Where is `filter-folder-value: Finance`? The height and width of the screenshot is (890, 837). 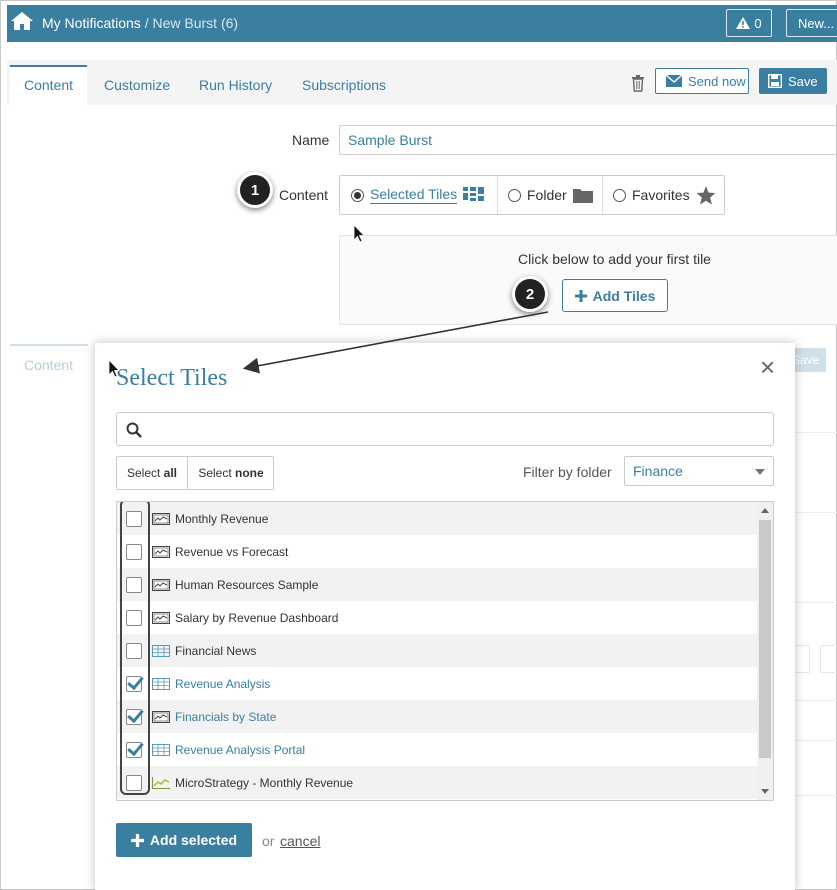
filter-folder-value: Finance is located at coordinates (658, 471).